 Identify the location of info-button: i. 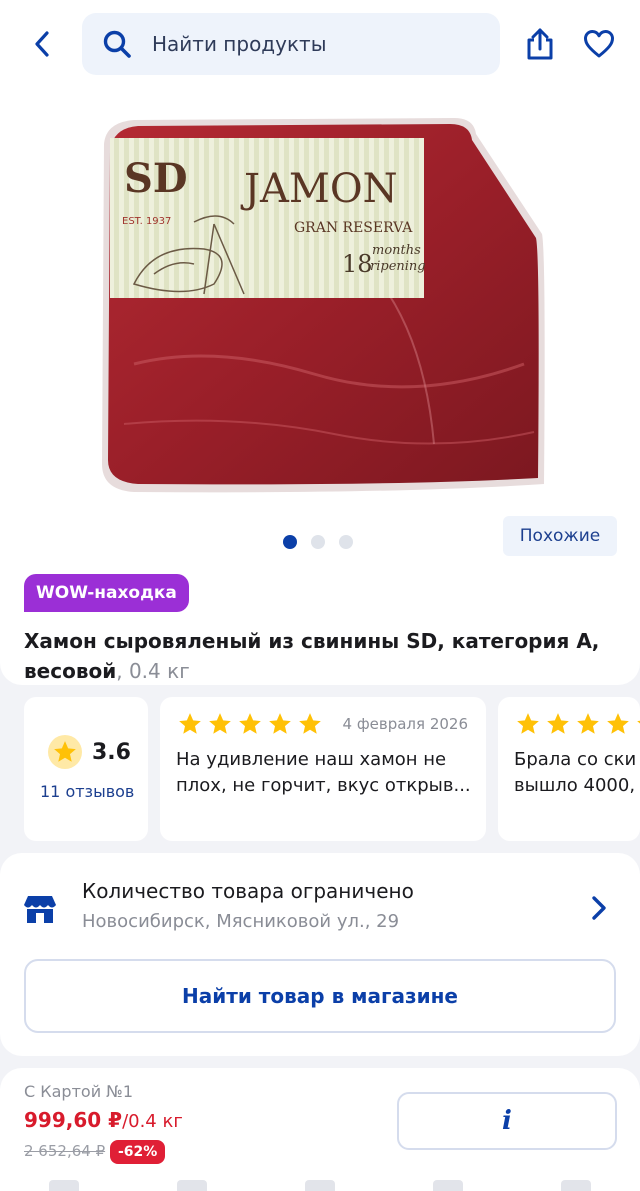
(507, 1121).